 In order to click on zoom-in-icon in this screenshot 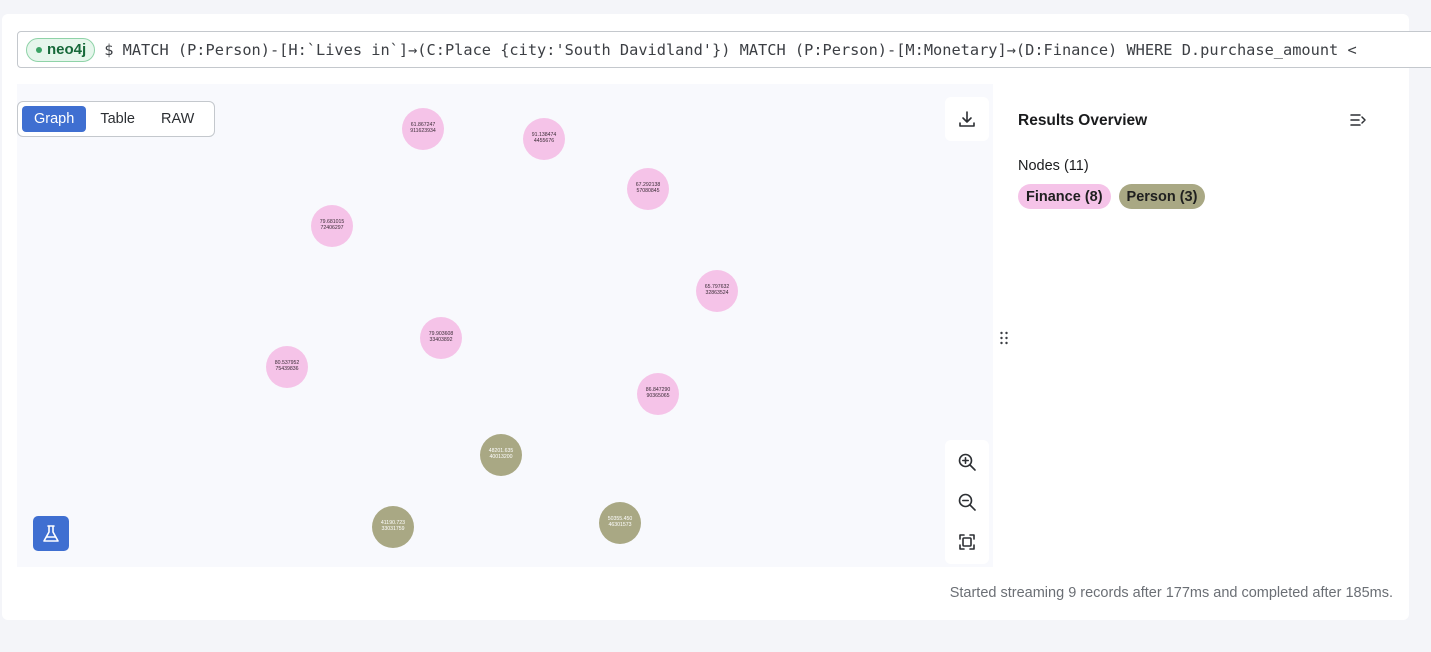, I will do `click(967, 462)`.